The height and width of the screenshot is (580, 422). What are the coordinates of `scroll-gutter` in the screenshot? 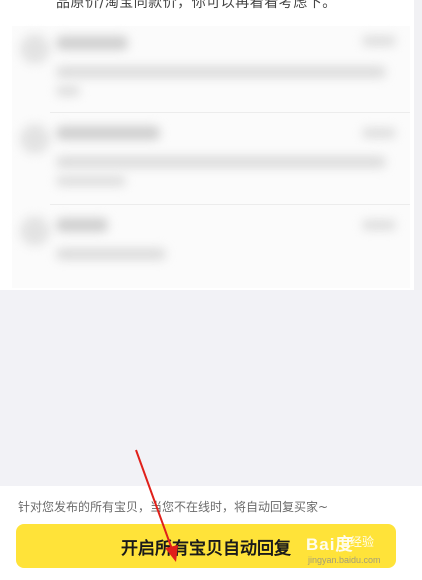 It's located at (418, 145).